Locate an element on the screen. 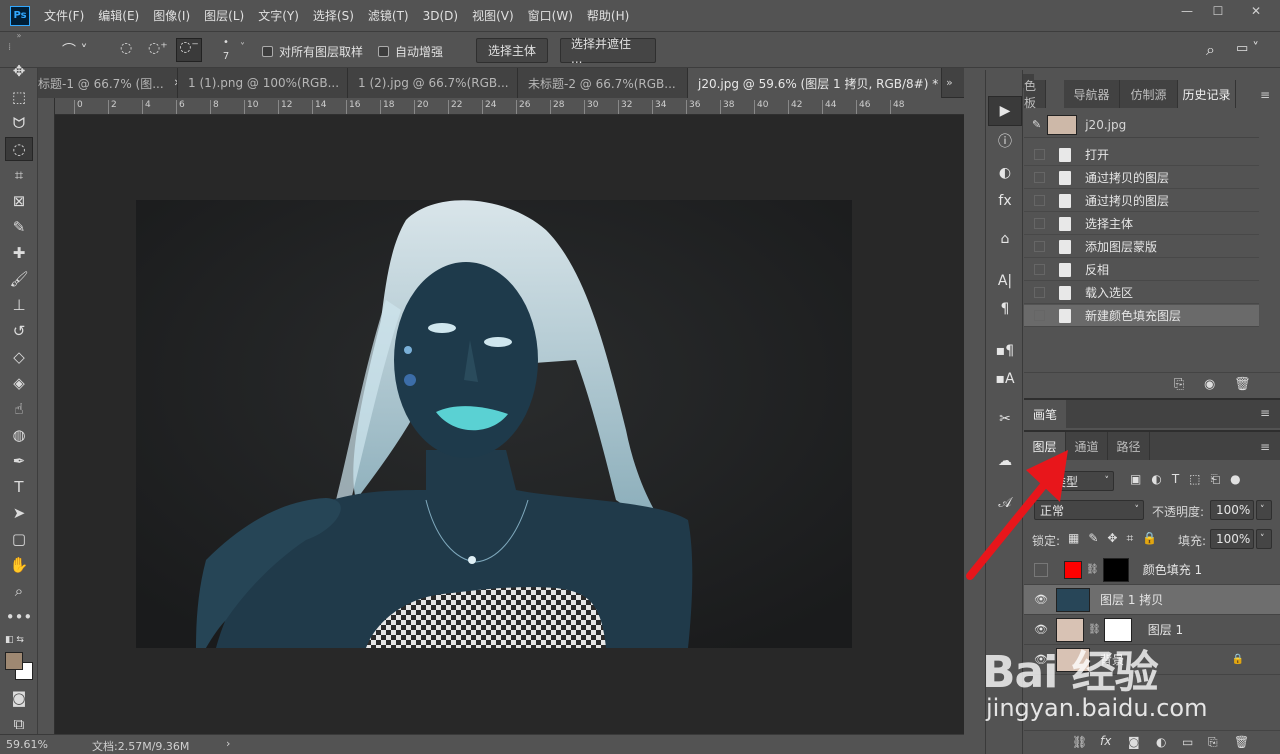  adjustments-icon: ◐ is located at coordinates (1005, 173).